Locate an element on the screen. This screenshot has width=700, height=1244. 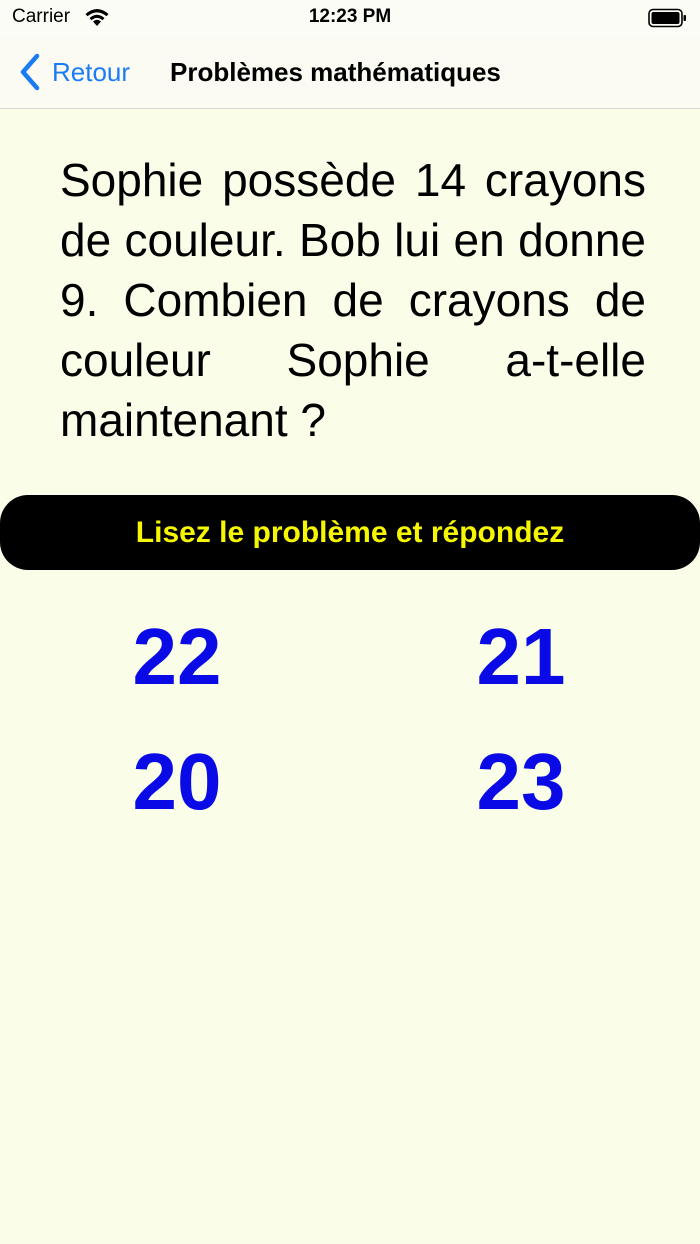
answer-option: 20 is located at coordinates (177, 782).